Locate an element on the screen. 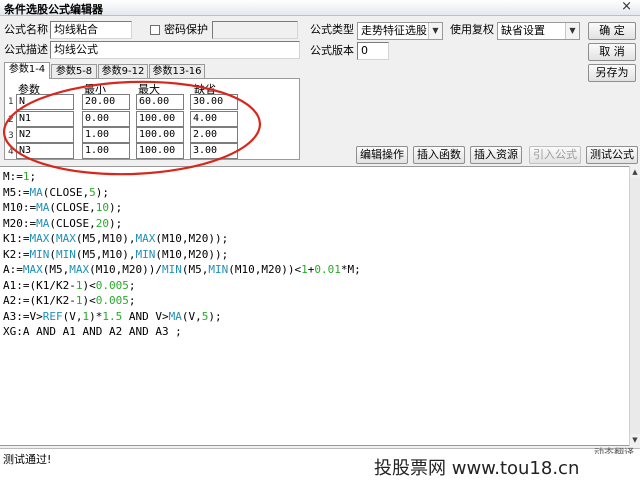  formula-type-label: 公式类型 is located at coordinates (332, 29).